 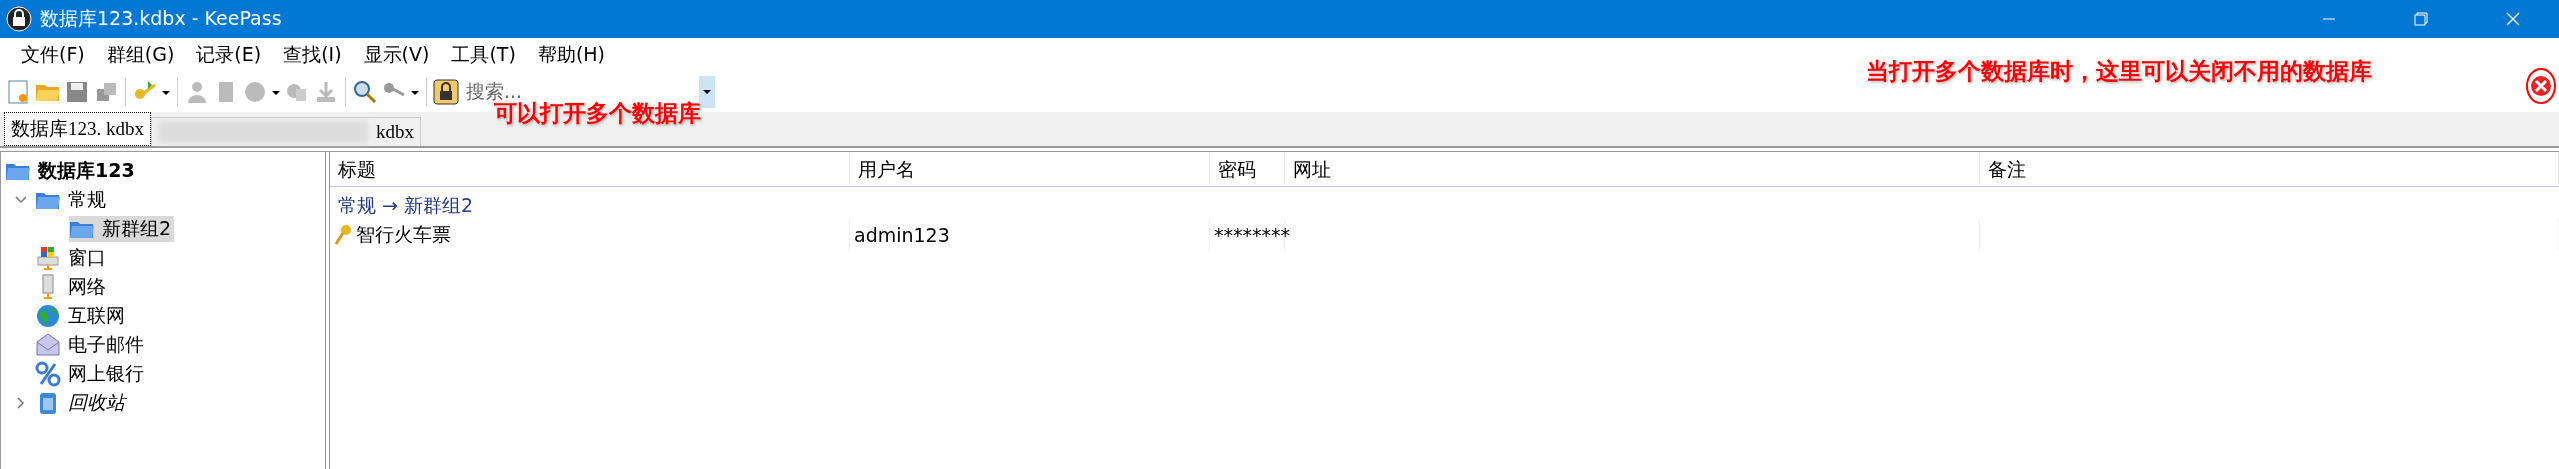 What do you see at coordinates (53, 55) in the screenshot?
I see `menu-item: 文件(F)` at bounding box center [53, 55].